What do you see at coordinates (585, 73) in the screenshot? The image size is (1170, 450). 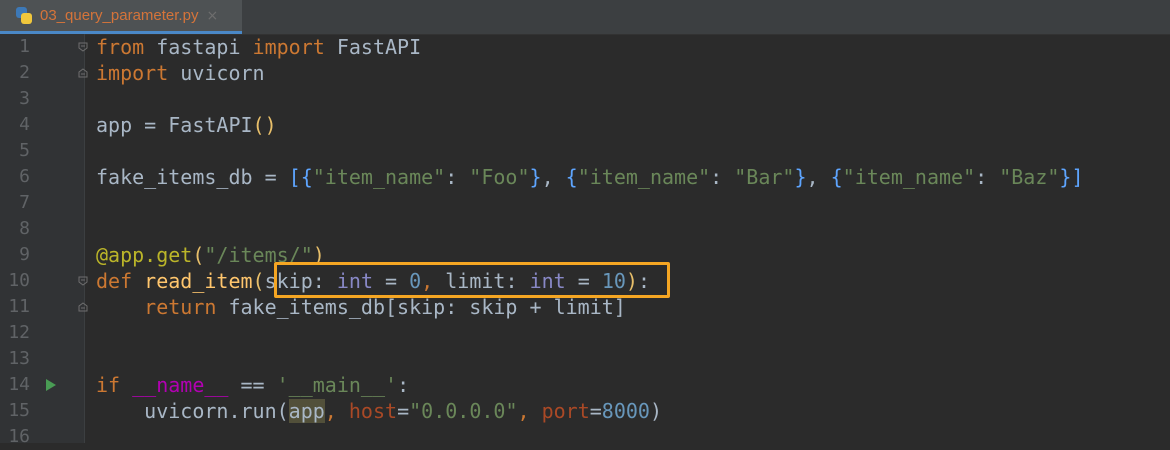 I see `code-line: 2 import uvicorn` at bounding box center [585, 73].